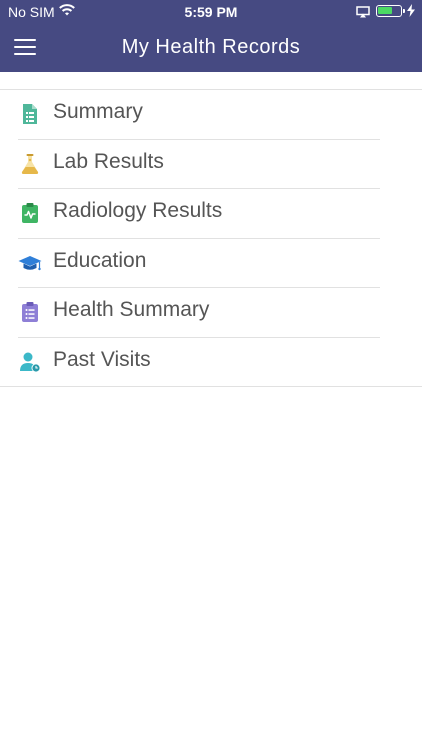 Image resolution: width=422 pixels, height=750 pixels. I want to click on menu-item-label: Summary, so click(98, 111).